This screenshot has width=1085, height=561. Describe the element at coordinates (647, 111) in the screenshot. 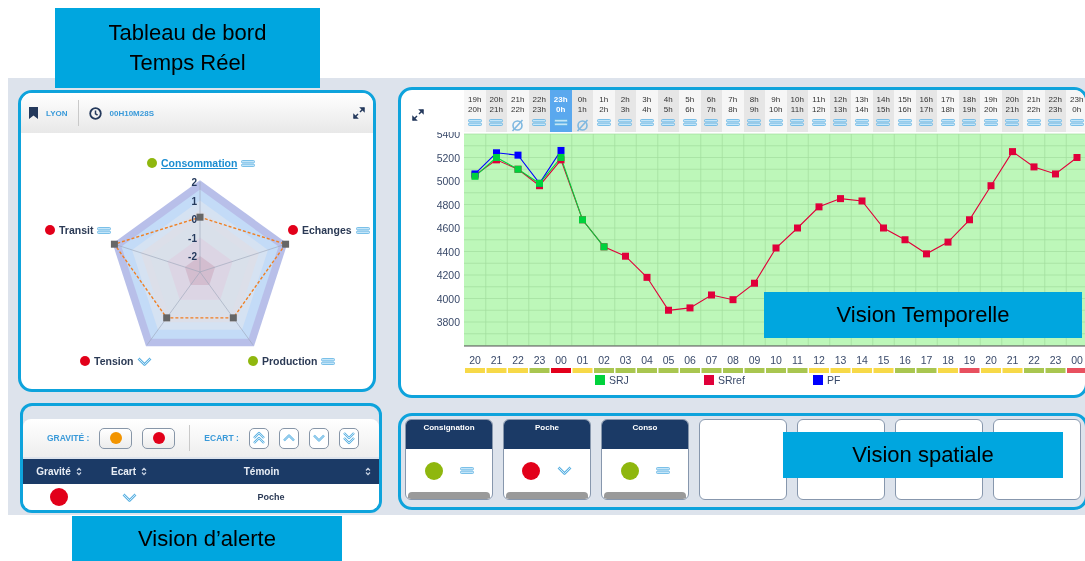

I see `time-slot: 3h 4h` at that location.